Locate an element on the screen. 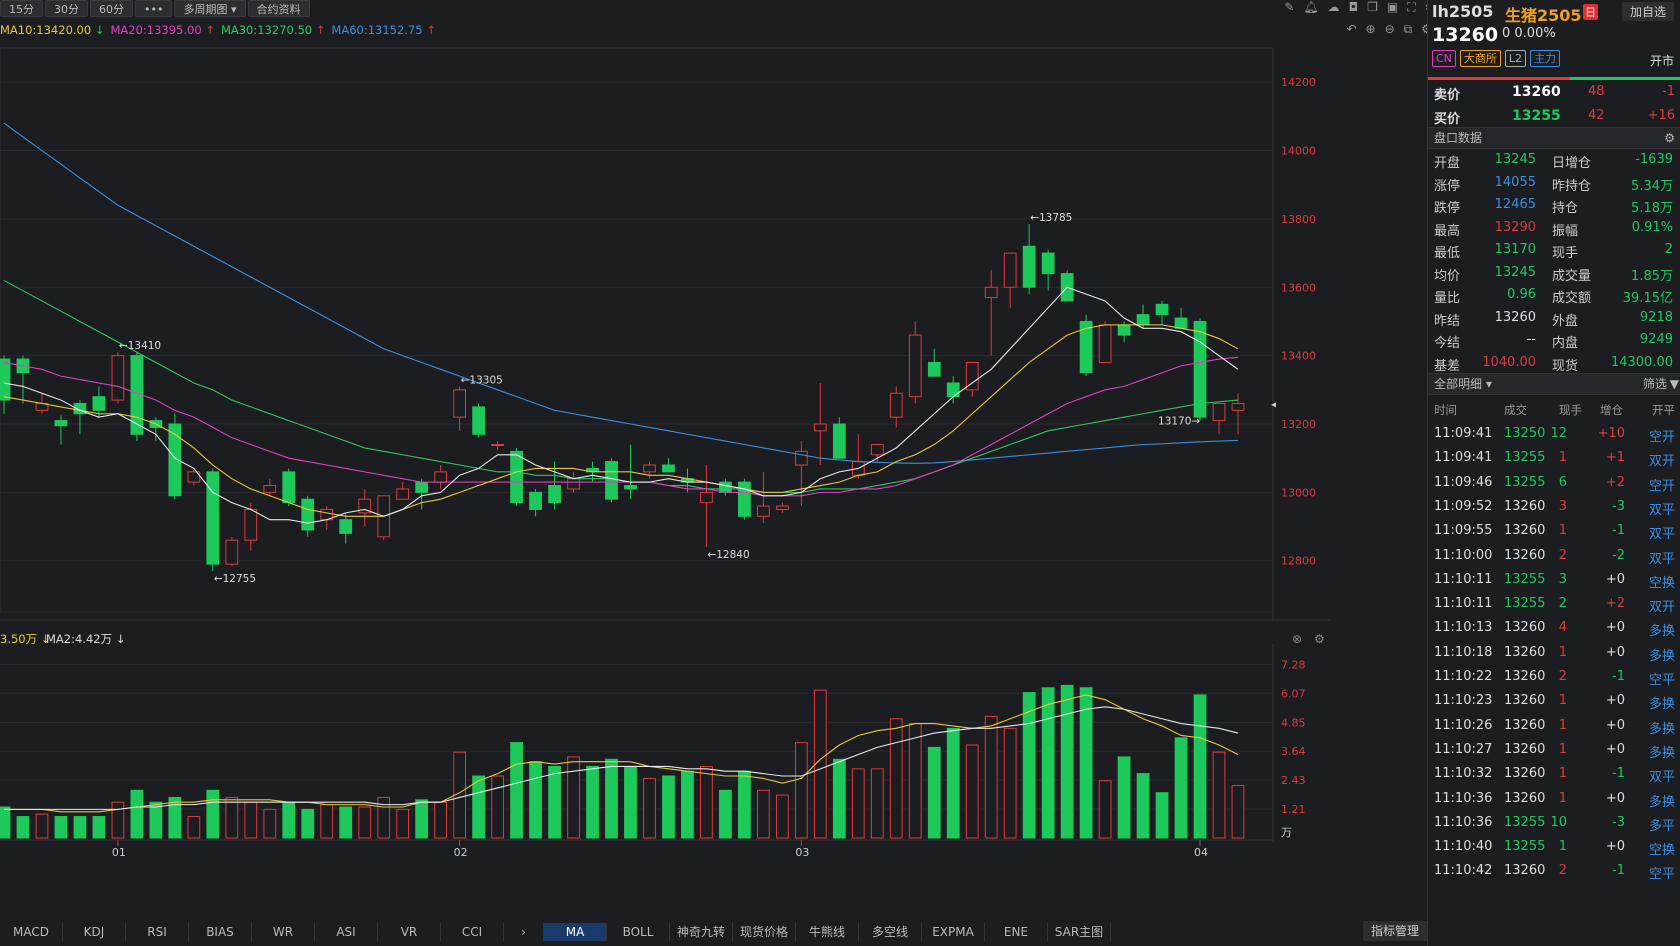 Image resolution: width=1680 pixels, height=946 pixels. tick-volume: 2 is located at coordinates (1562, 555).